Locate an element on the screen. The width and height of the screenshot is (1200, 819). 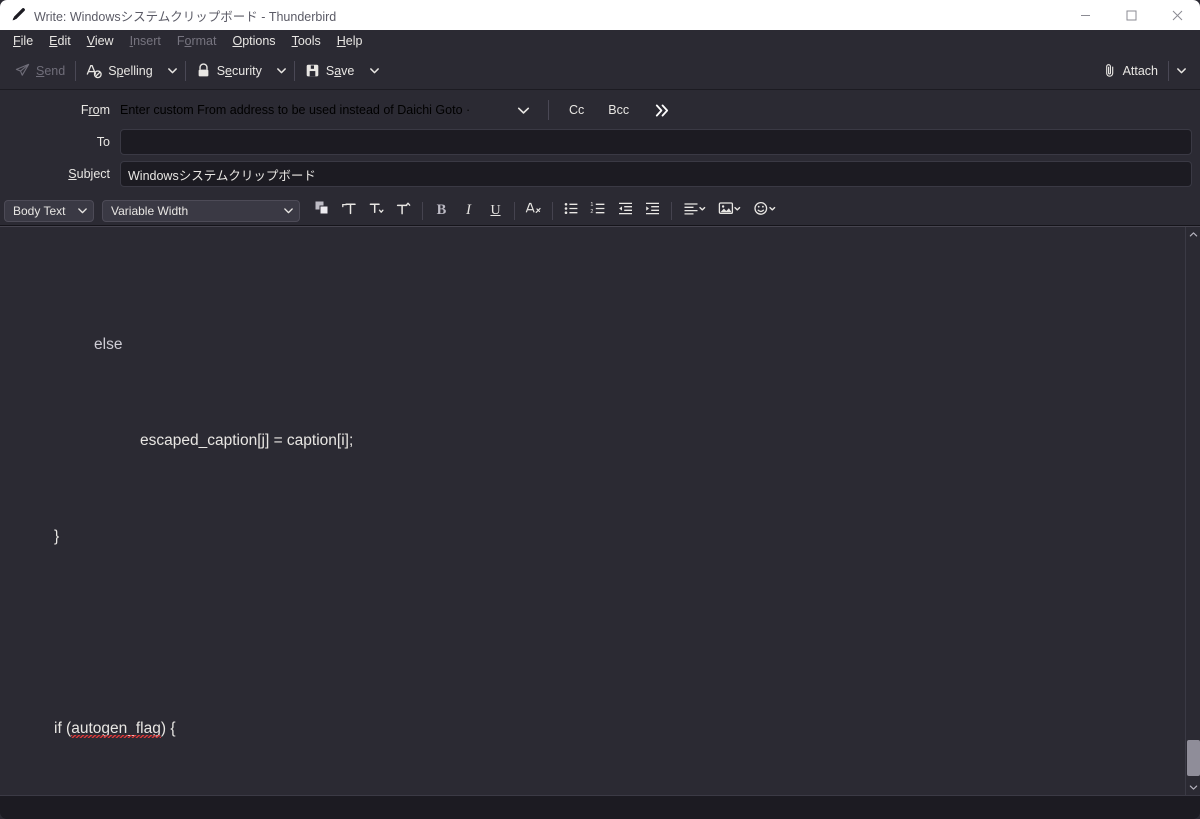
save-button: Save is located at coordinates (330, 71).